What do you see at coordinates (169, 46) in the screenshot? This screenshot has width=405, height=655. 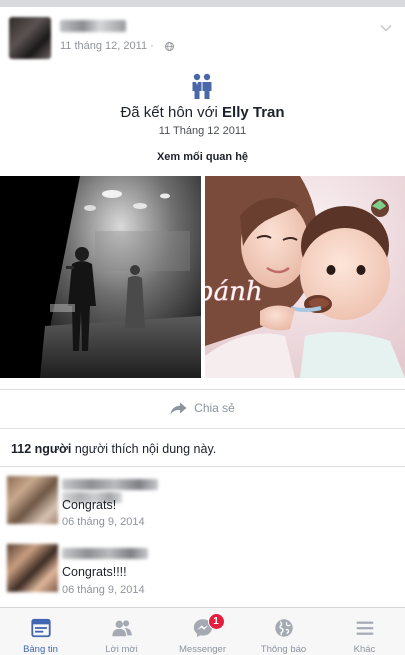 I see `privacy-globe-icon` at bounding box center [169, 46].